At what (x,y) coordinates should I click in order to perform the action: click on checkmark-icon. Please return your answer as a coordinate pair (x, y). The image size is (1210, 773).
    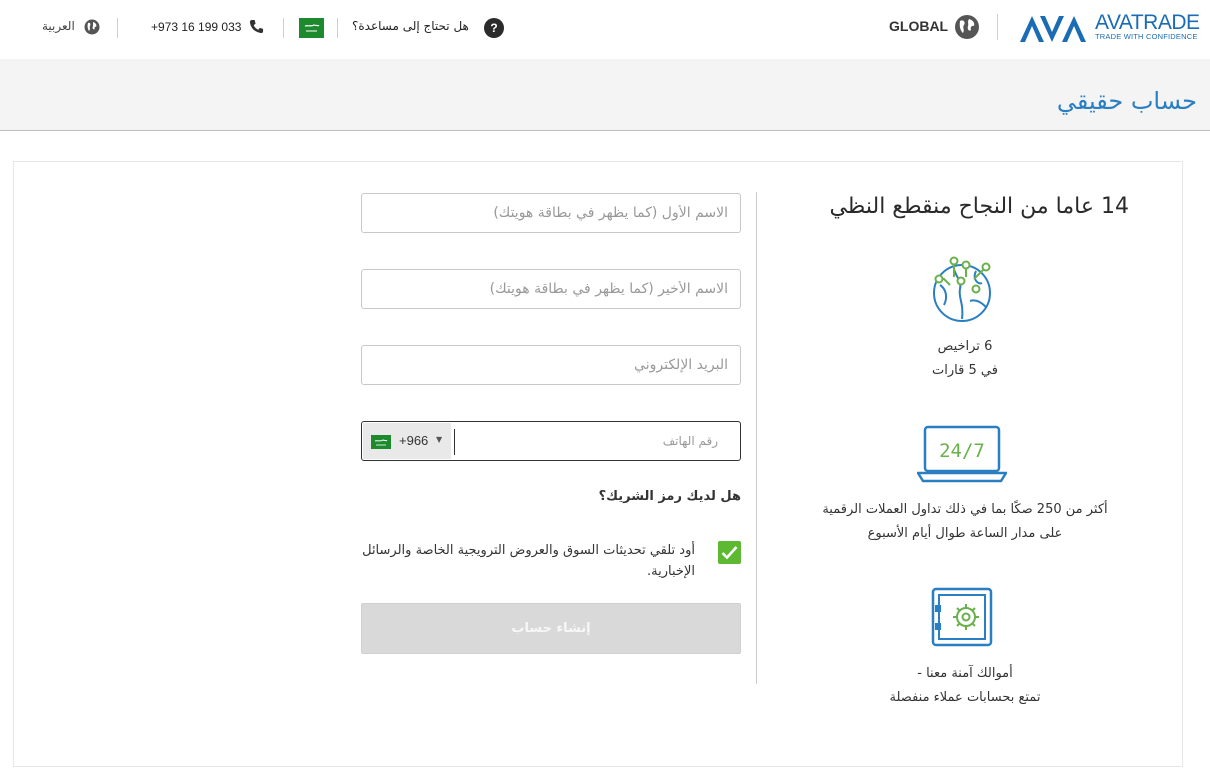
    Looking at the image, I should click on (729, 553).